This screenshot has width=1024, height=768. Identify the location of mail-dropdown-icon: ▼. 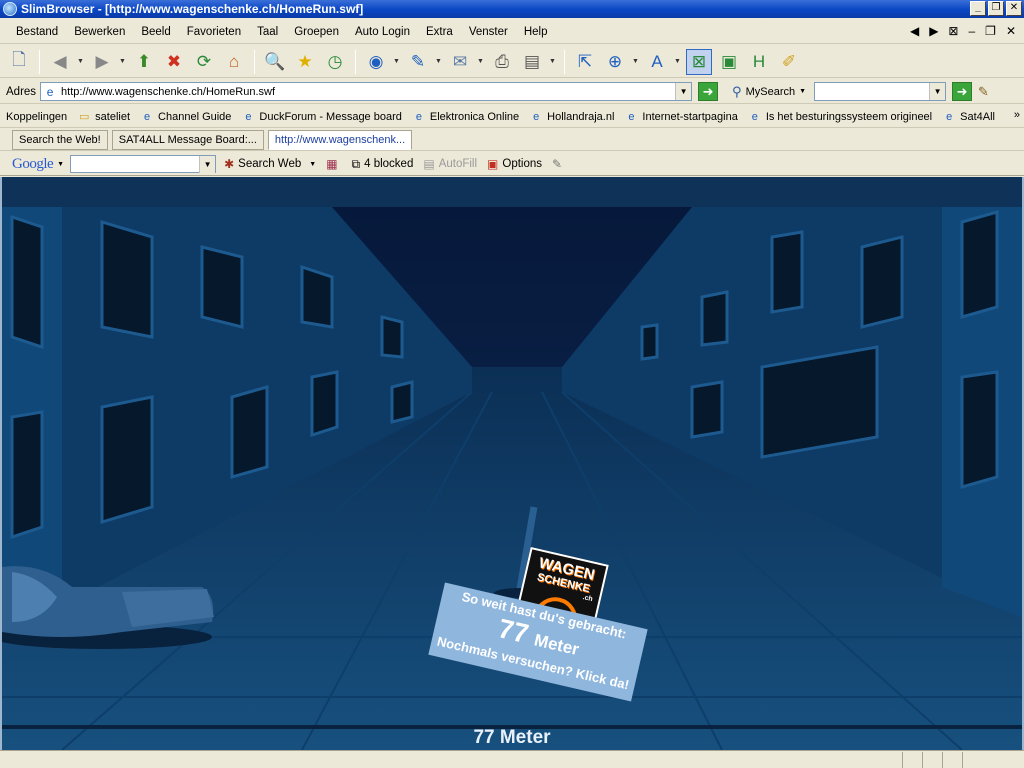
(481, 61).